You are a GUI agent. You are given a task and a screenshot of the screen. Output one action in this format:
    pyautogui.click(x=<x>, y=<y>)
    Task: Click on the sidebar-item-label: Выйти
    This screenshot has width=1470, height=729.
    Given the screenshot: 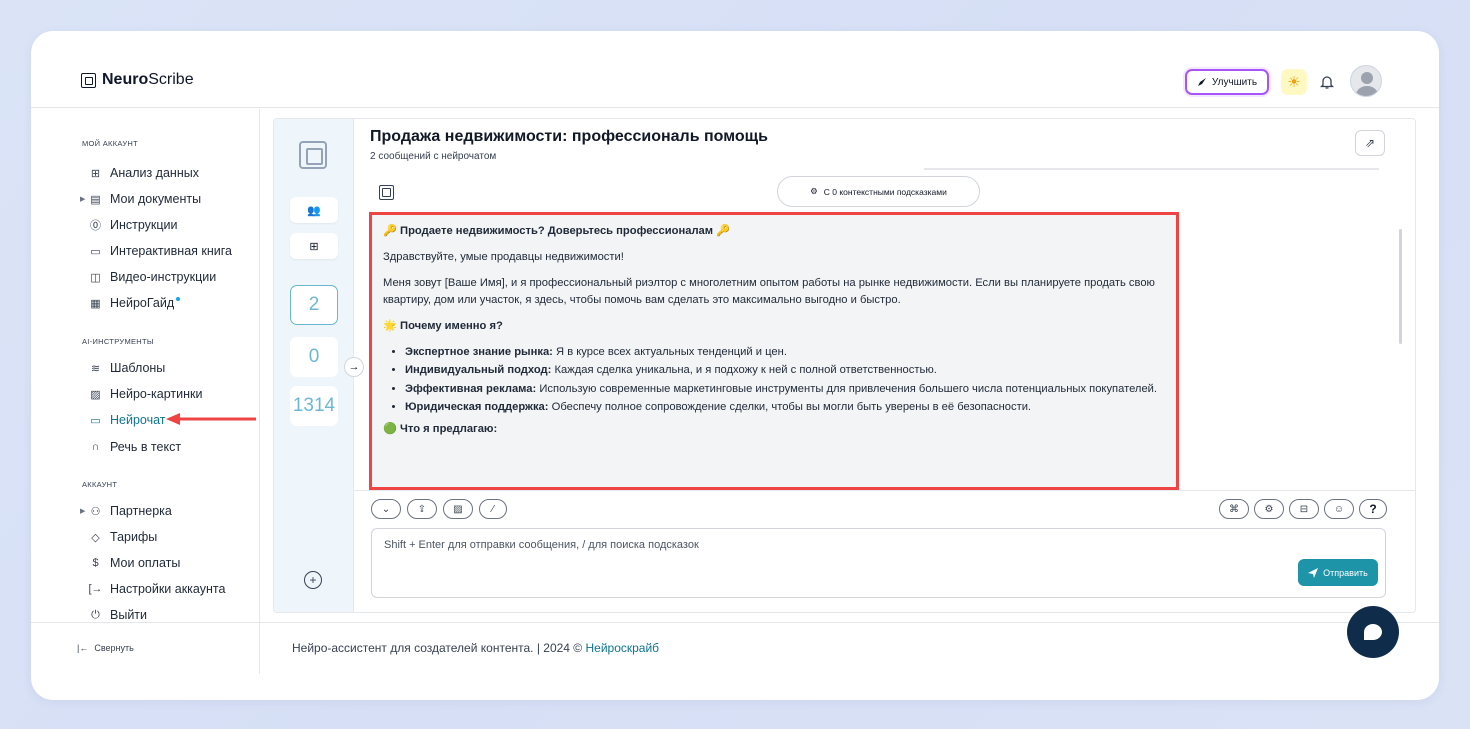 What is the action you would take?
    pyautogui.click(x=129, y=615)
    